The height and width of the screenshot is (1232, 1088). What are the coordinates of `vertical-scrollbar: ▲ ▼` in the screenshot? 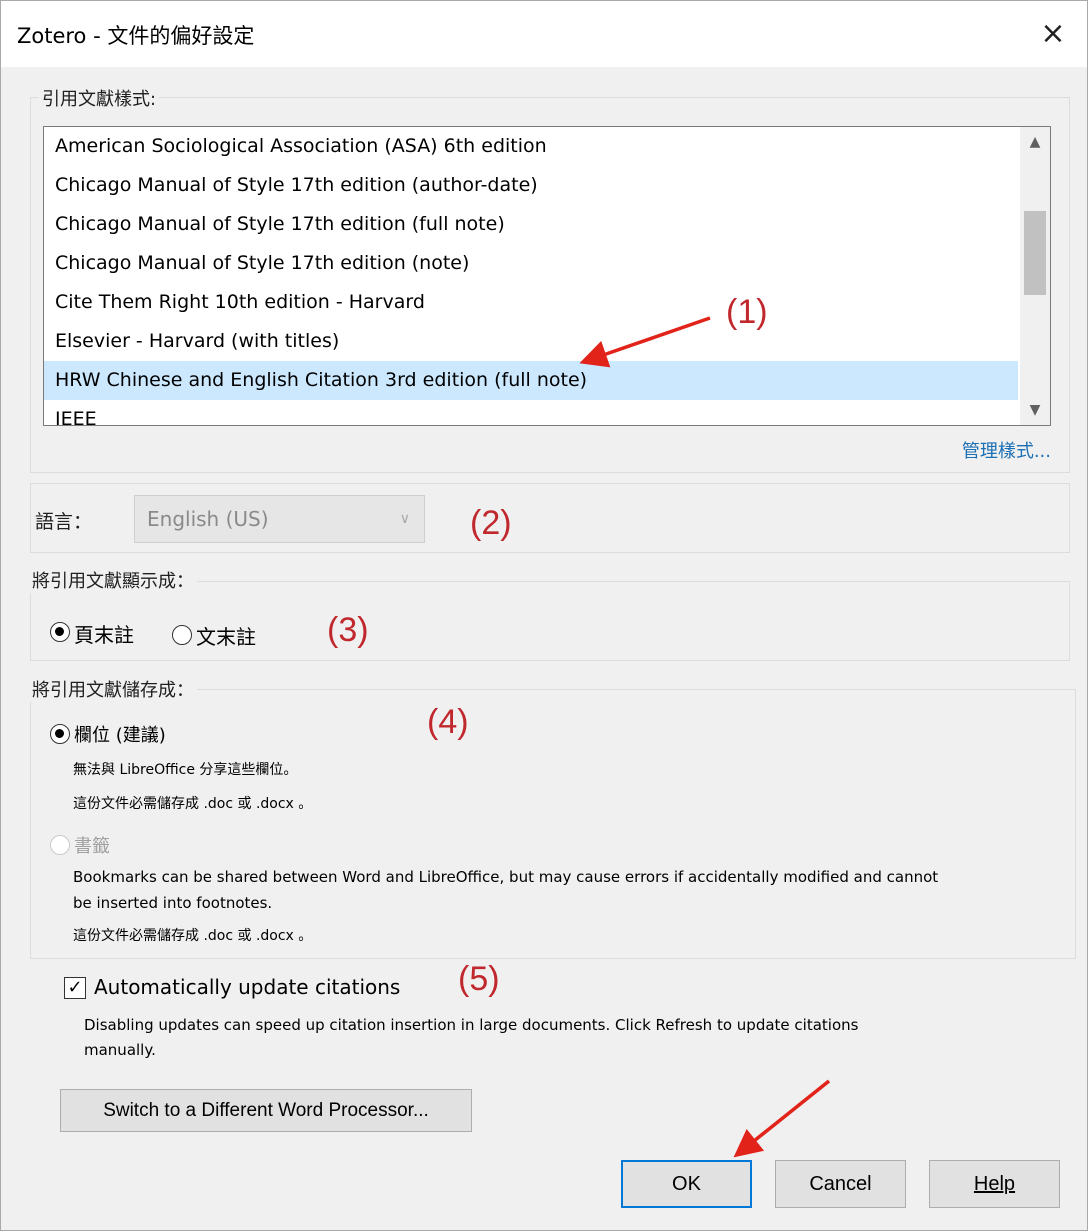 It's located at (1035, 276).